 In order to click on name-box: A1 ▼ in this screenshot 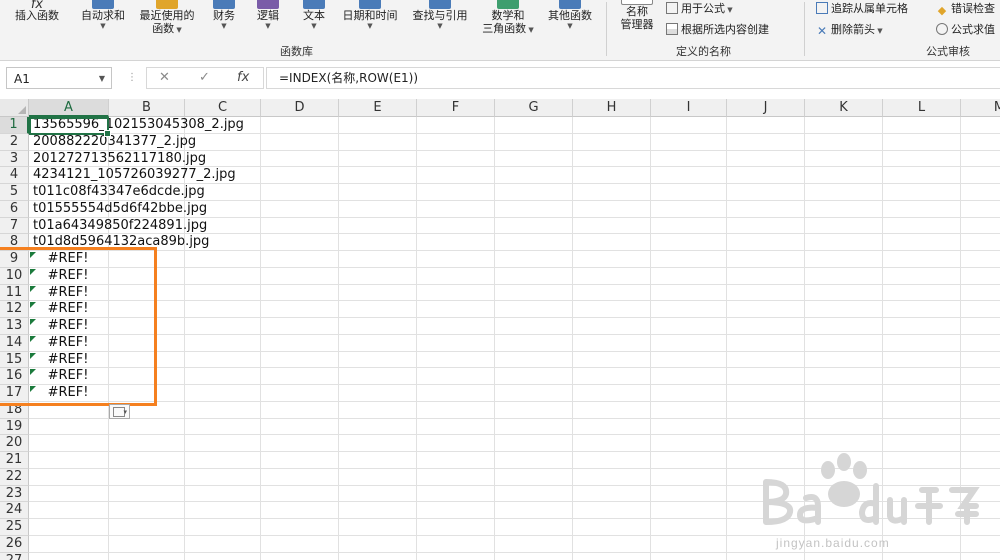, I will do `click(59, 78)`.